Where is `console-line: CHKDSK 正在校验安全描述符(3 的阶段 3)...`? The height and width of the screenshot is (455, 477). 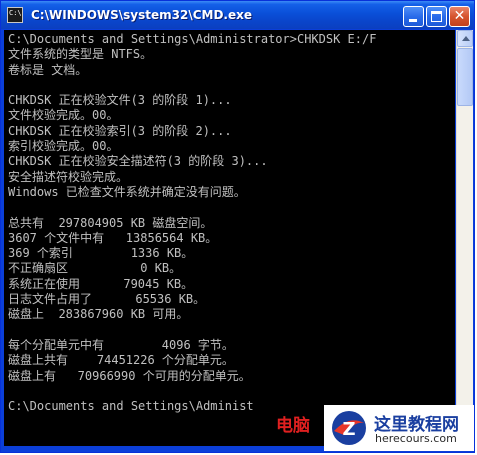
console-line: CHKDSK 正在校验安全描述符(3 的阶段 3)... is located at coordinates (138, 161).